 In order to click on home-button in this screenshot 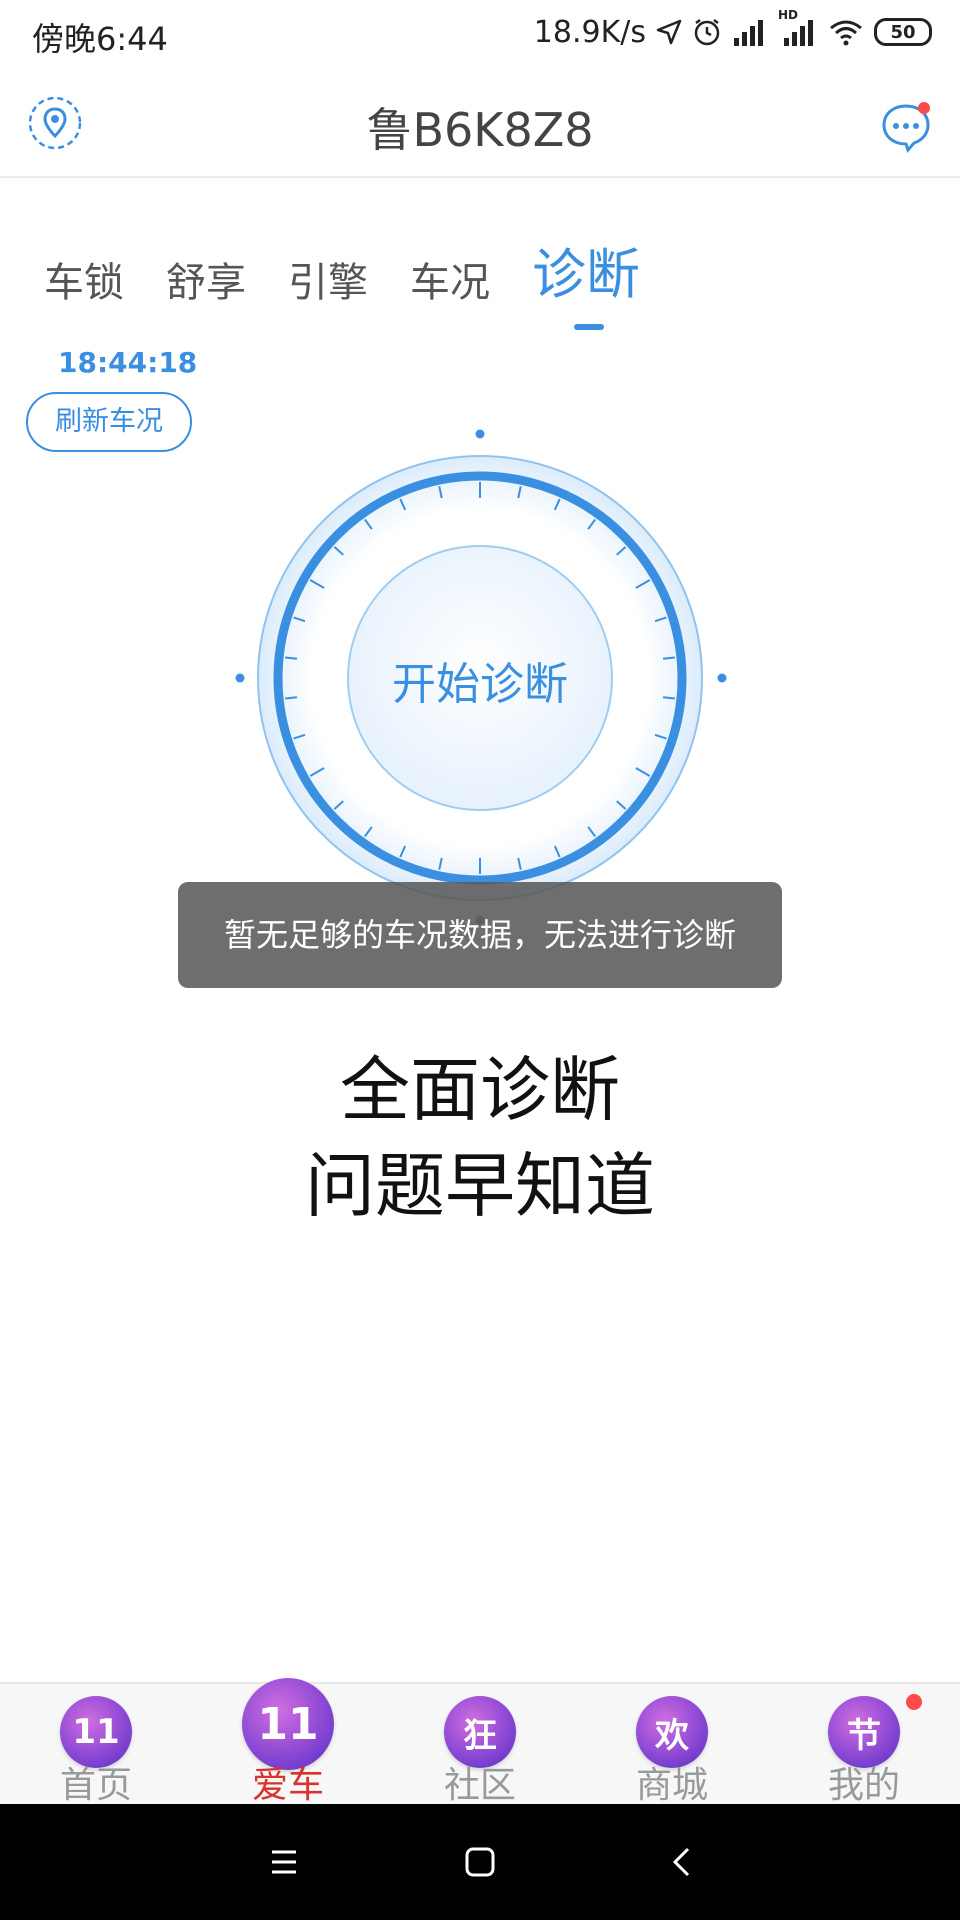, I will do `click(480, 1862)`.